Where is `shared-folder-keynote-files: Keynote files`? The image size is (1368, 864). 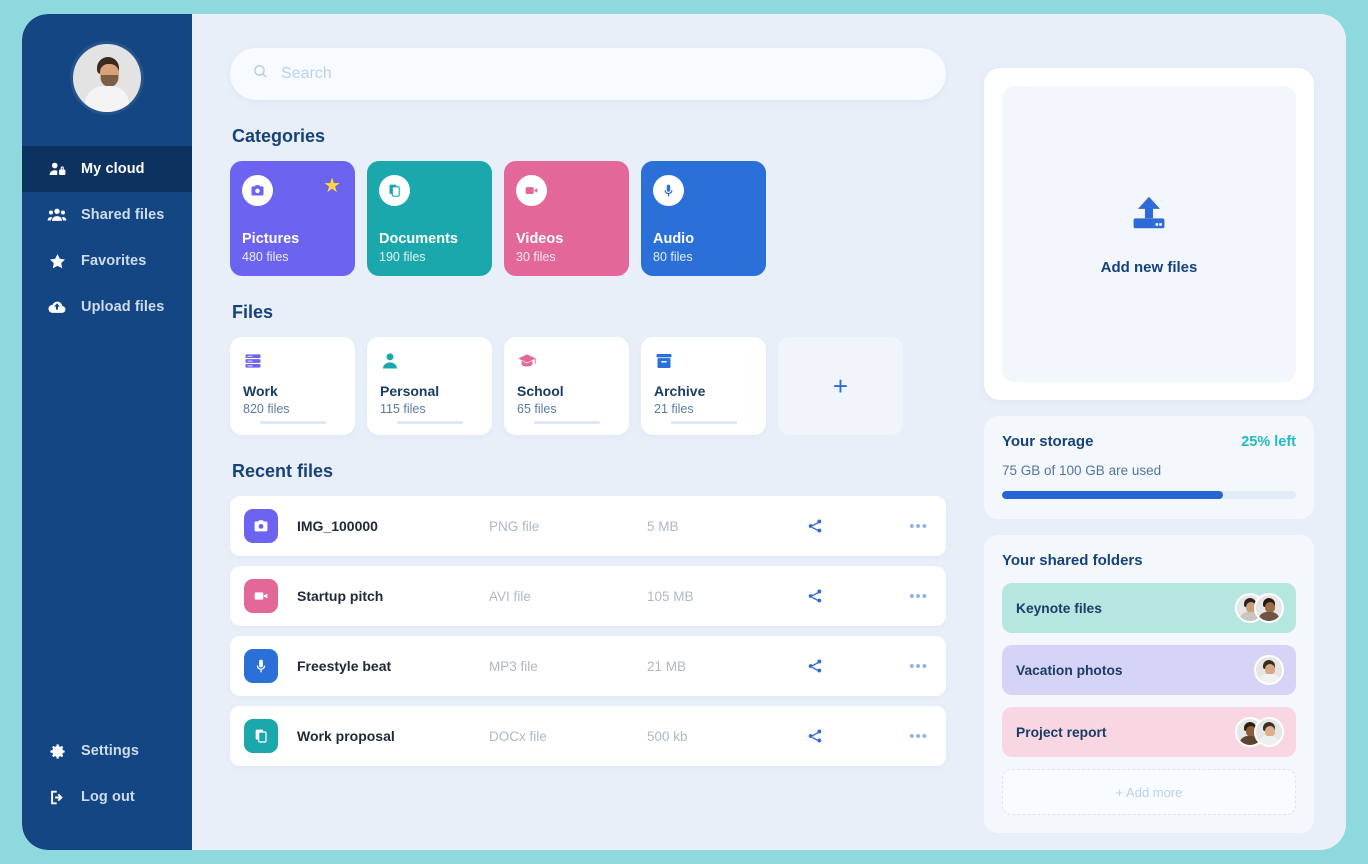
shared-folder-keynote-files: Keynote files is located at coordinates (1149, 608).